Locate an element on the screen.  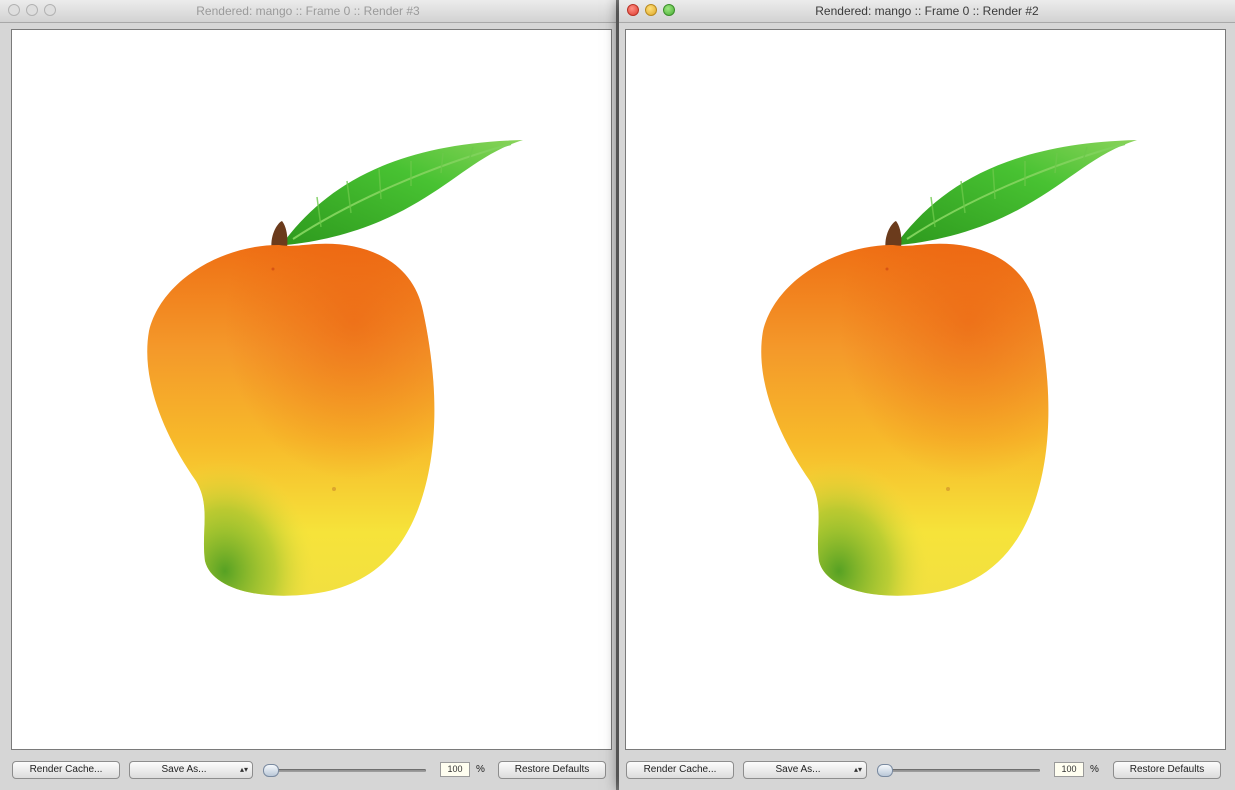
window-titlebar: Rendered: mango :: Frame 0 :: Render #3 is located at coordinates (308, 11).